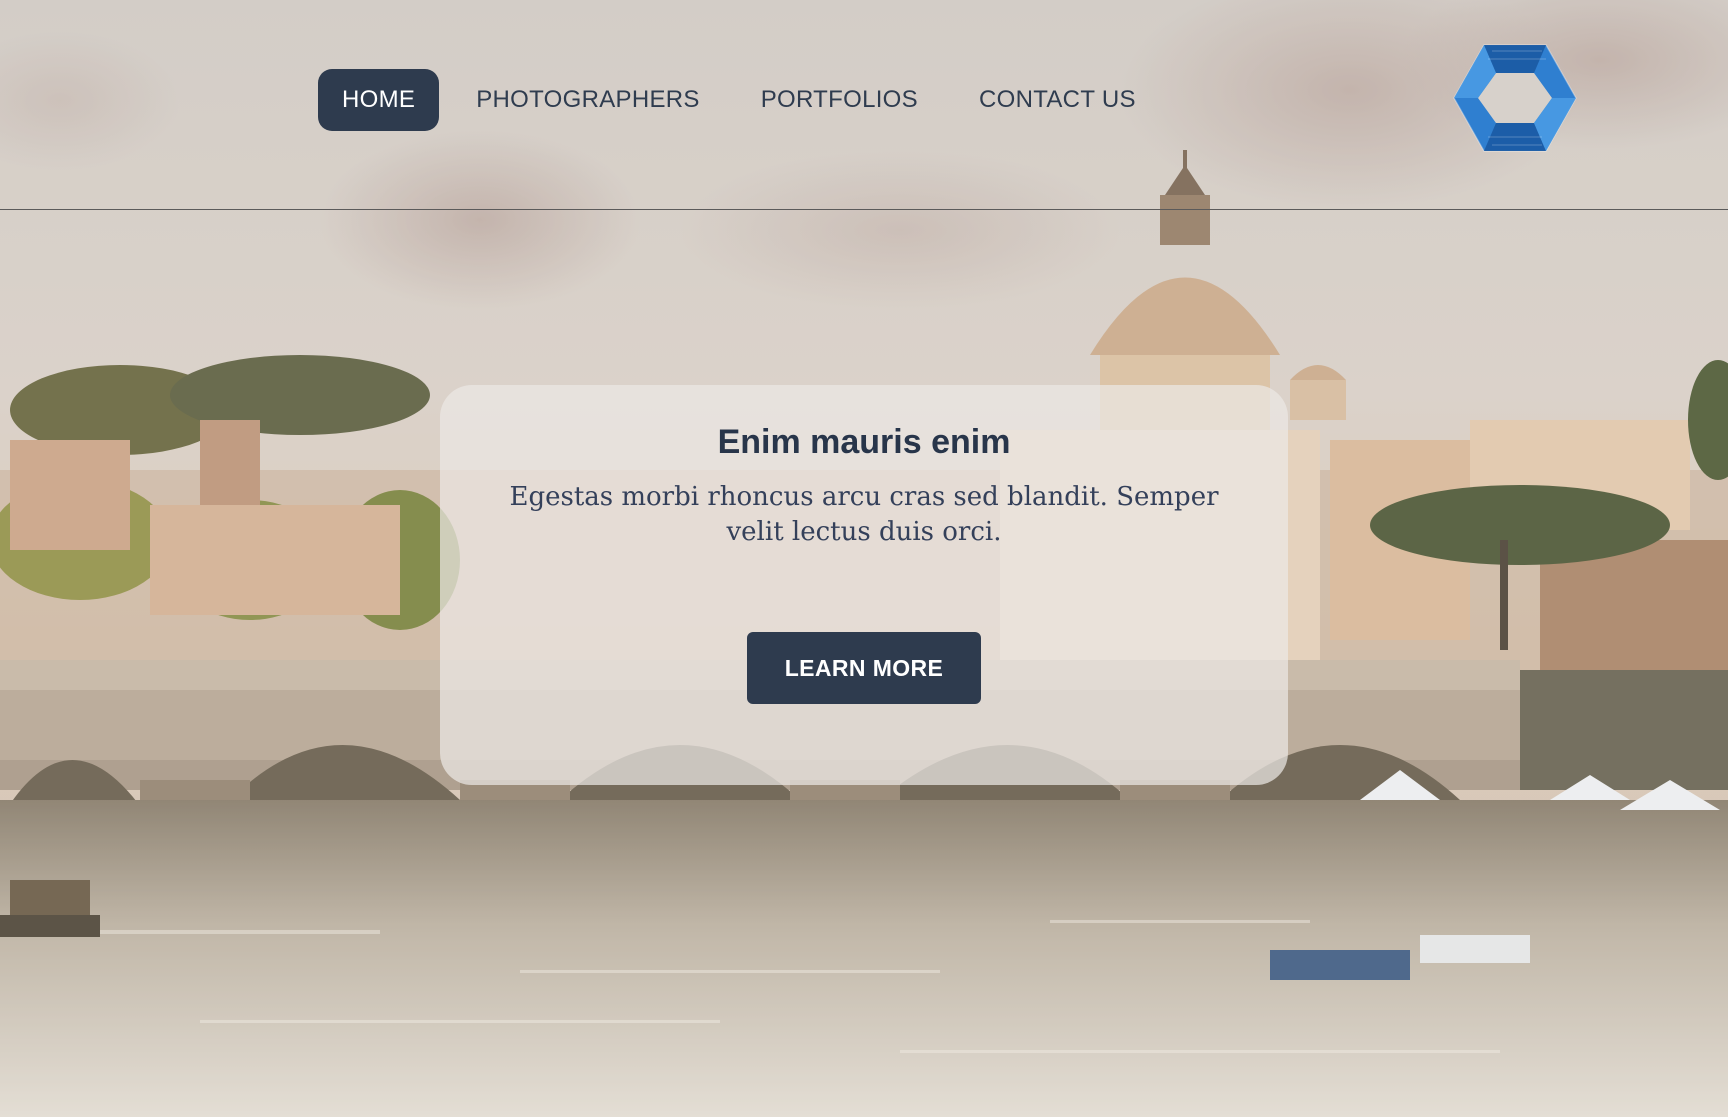  I want to click on nav-portfolios-link: PORTFOLIOS, so click(839, 100).